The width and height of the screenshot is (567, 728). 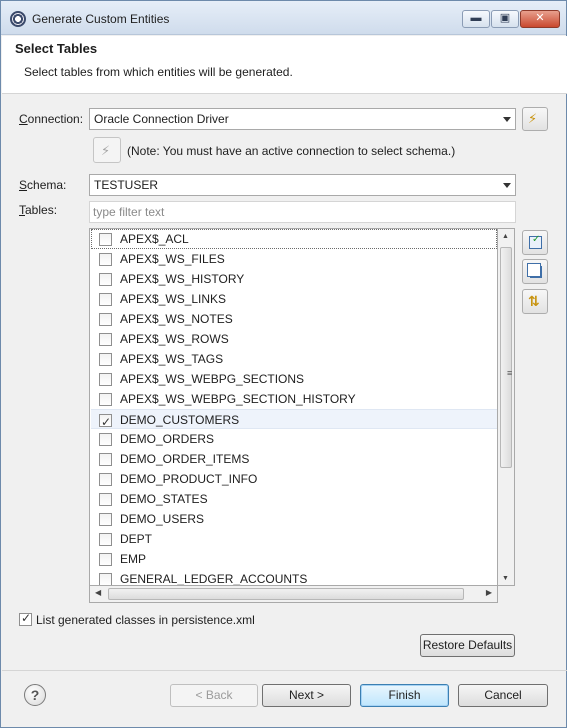 What do you see at coordinates (294, 339) in the screenshot?
I see `table-row: APEX$_WS_ROWS` at bounding box center [294, 339].